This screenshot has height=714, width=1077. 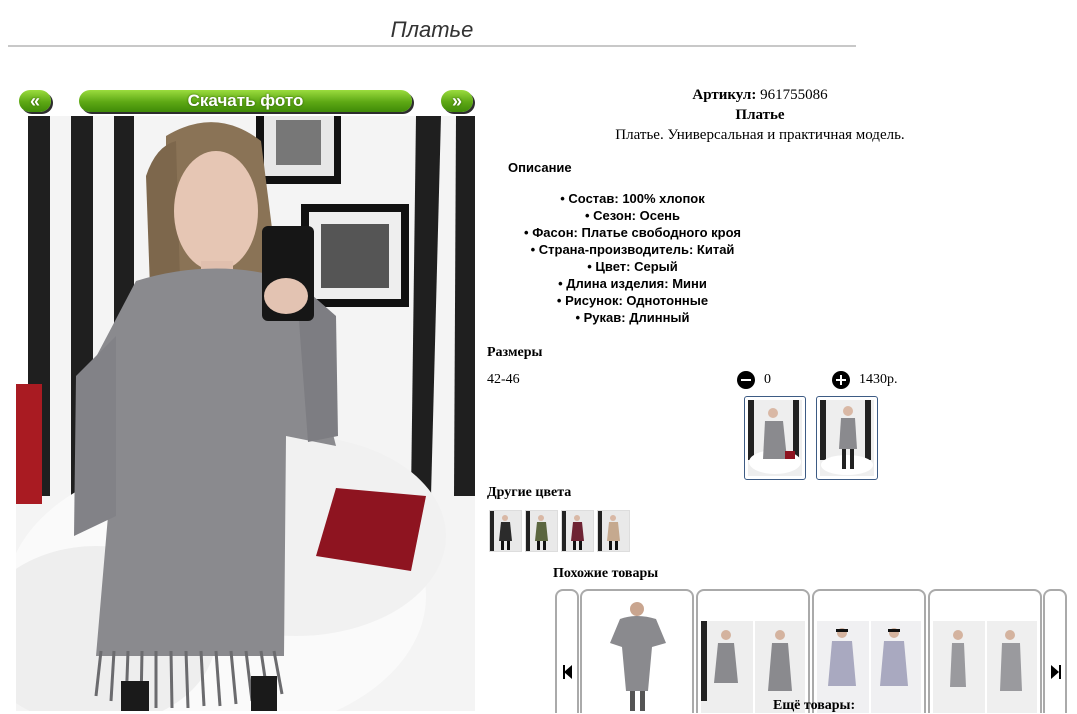 I want to click on minus-icon, so click(x=746, y=380).